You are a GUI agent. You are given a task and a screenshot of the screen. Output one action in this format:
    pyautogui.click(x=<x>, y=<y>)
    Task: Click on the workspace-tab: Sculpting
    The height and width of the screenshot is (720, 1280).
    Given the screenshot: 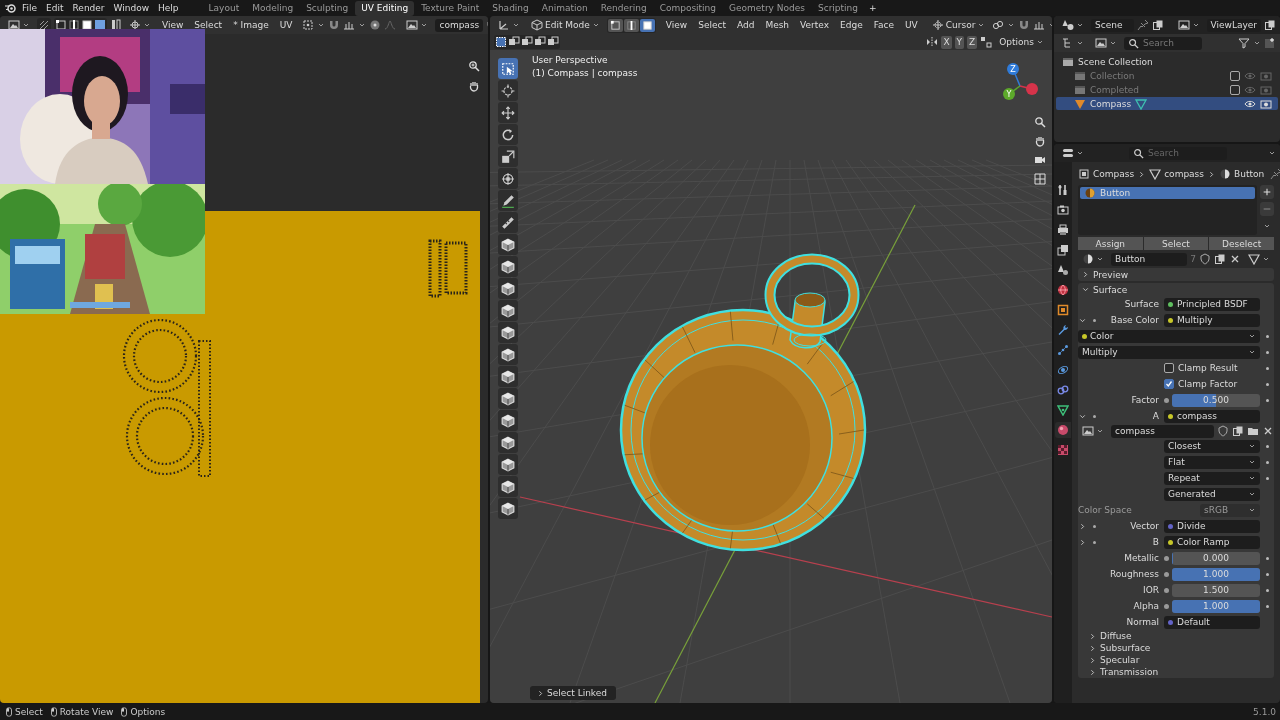 What is the action you would take?
    pyautogui.click(x=327, y=8)
    